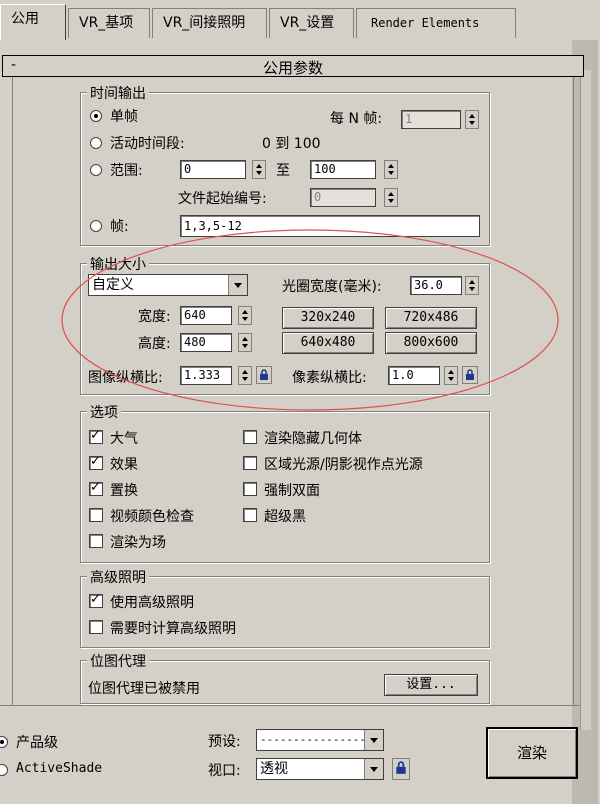 This screenshot has height=804, width=600. Describe the element at coordinates (250, 463) in the screenshot. I see `area-lights-as-point-checkbox` at that location.